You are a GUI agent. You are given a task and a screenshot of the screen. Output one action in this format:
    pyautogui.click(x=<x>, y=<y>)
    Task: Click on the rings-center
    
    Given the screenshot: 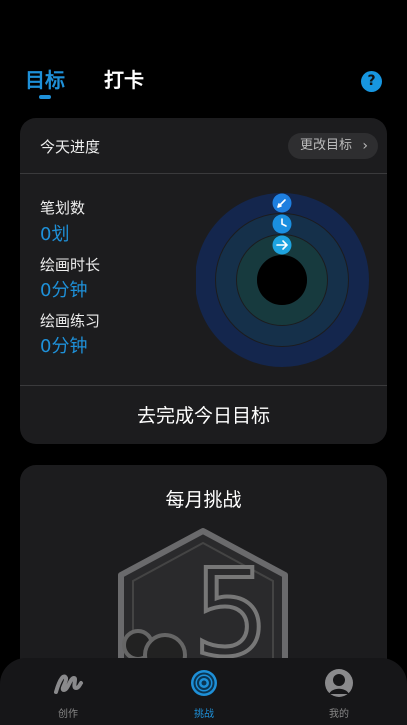 What is the action you would take?
    pyautogui.click(x=282, y=280)
    